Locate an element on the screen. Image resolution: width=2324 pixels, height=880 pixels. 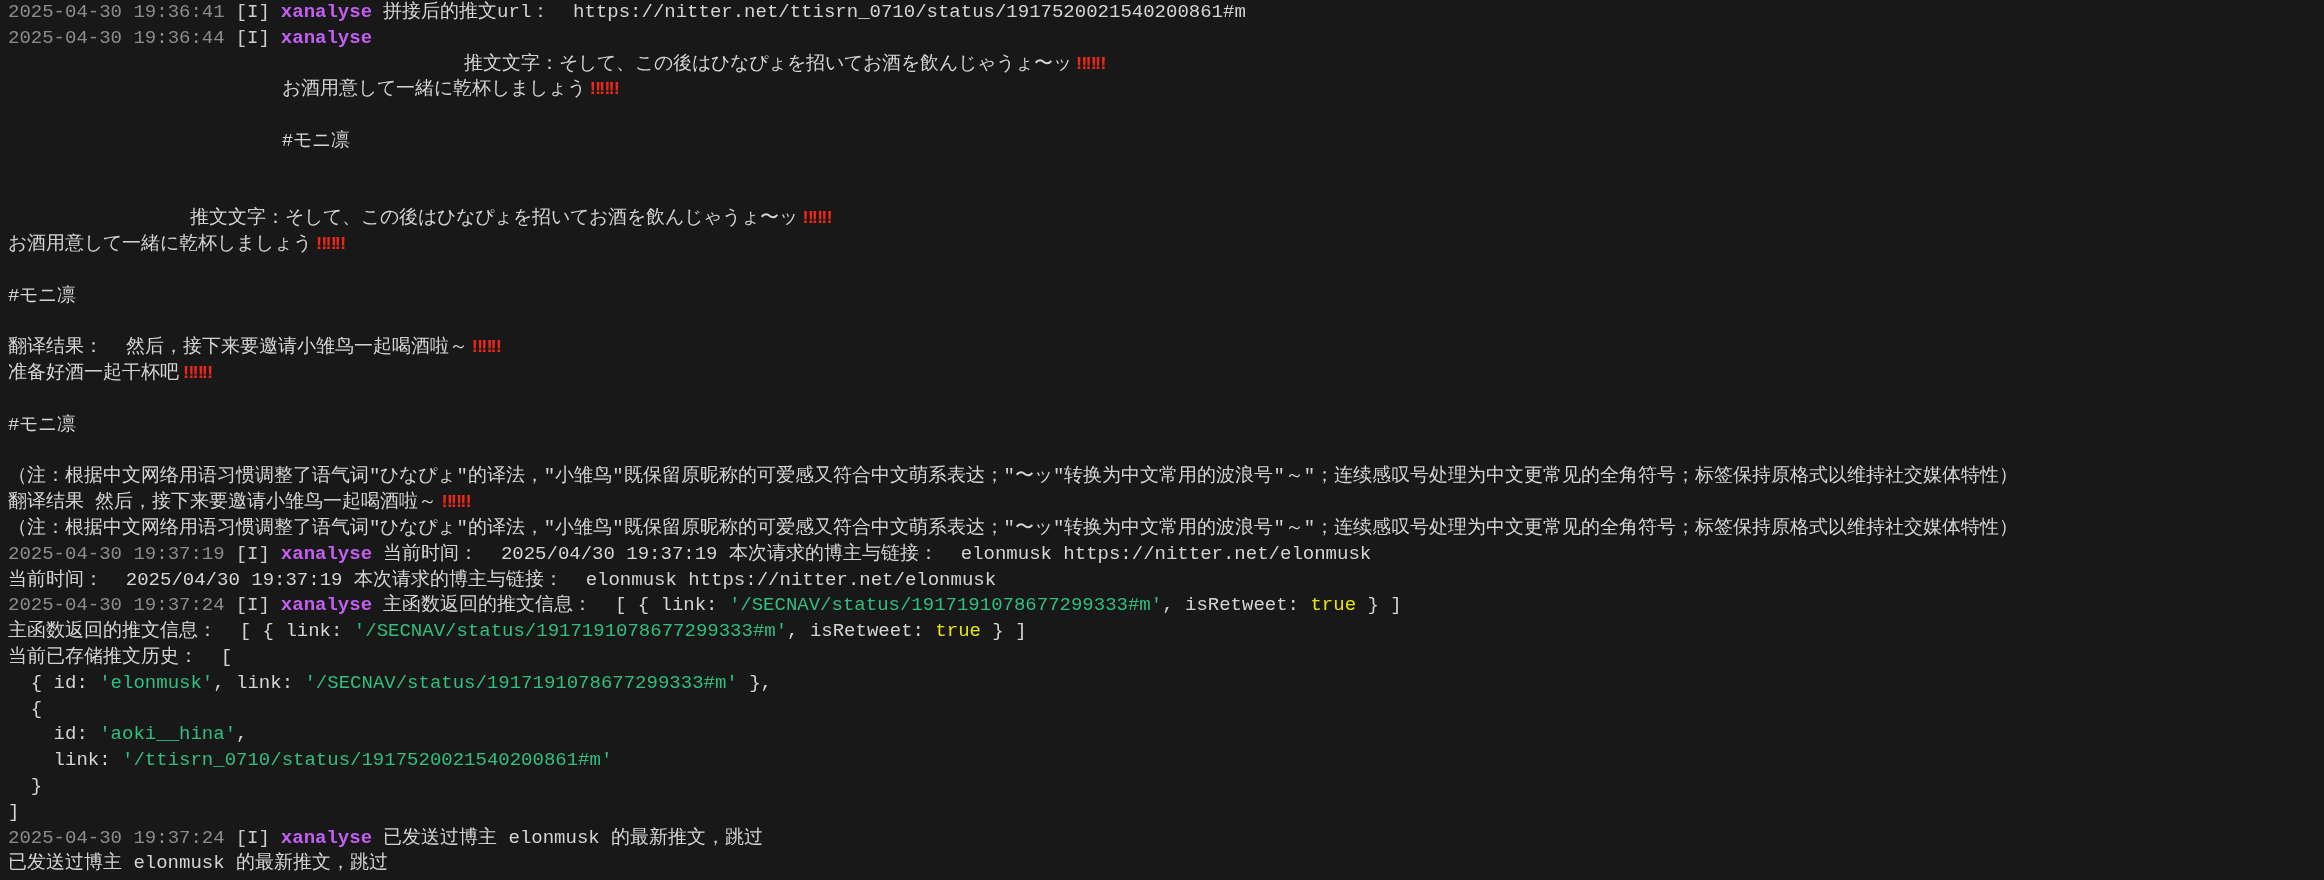
log-text: }, is located at coordinates (760, 682).